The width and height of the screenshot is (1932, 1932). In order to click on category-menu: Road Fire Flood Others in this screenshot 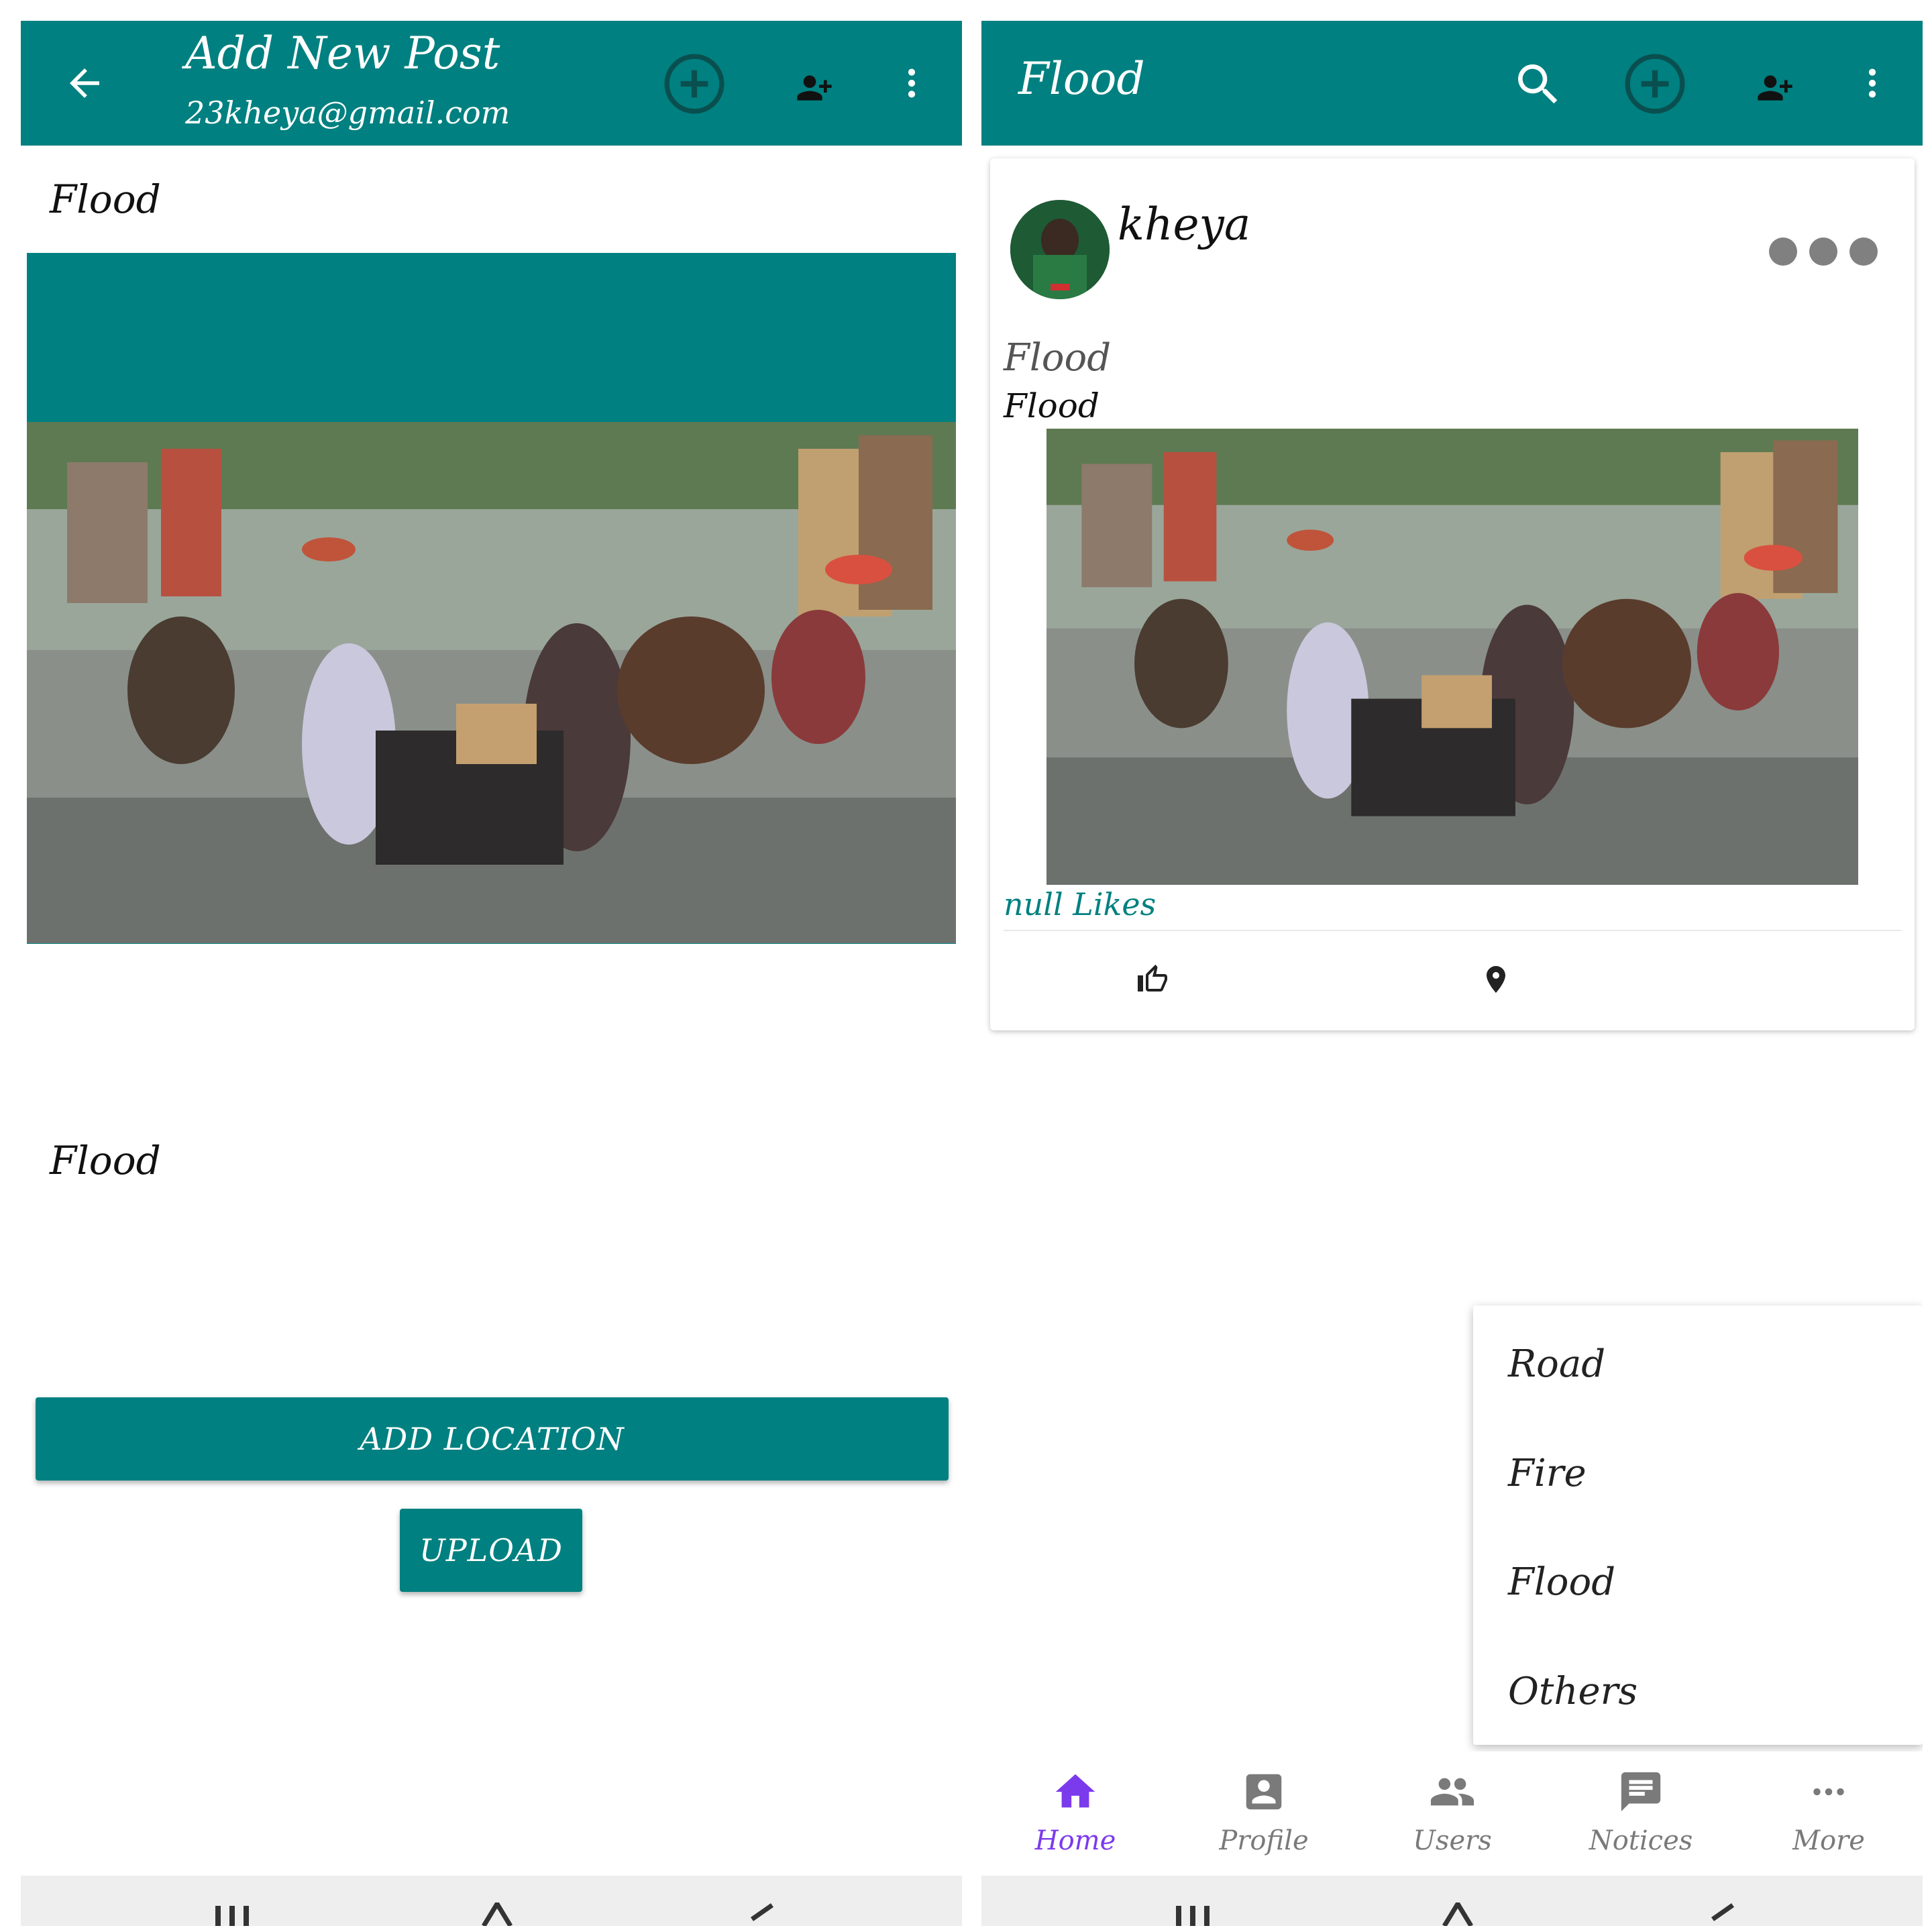, I will do `click(1698, 1525)`.